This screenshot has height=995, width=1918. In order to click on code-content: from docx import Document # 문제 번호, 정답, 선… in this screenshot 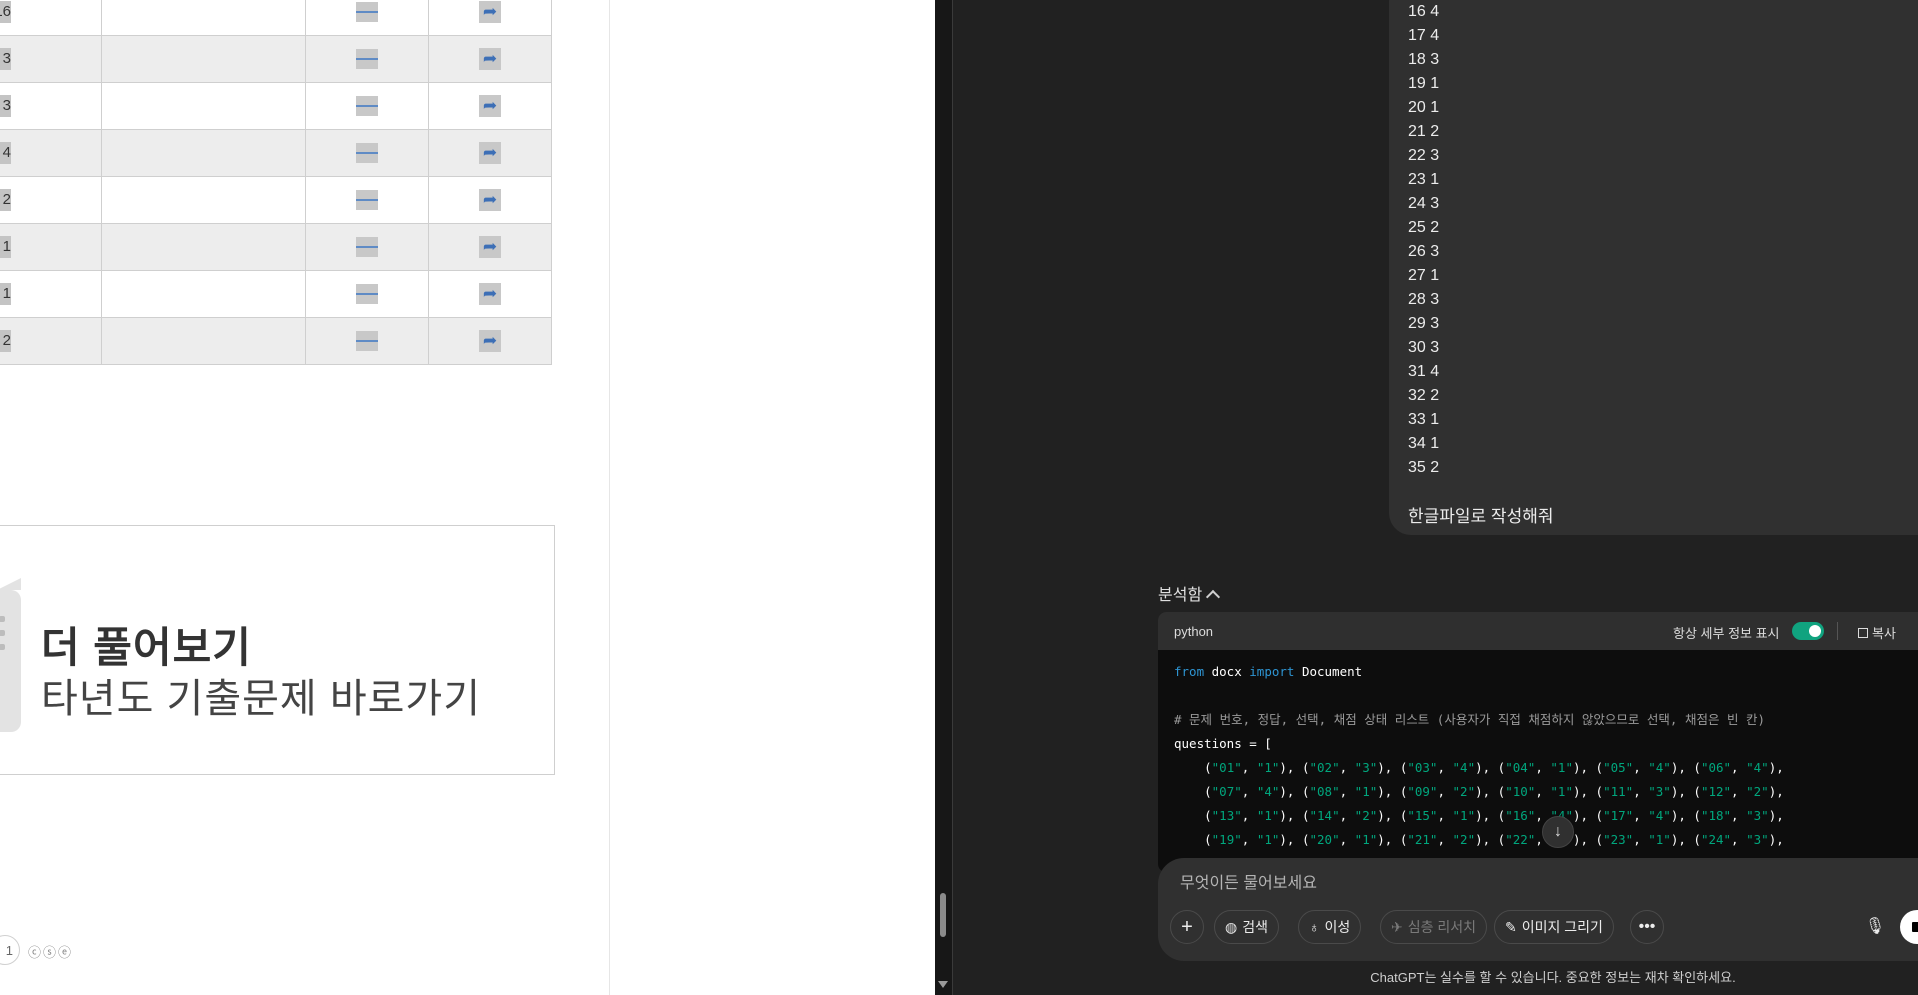, I will do `click(1479, 756)`.